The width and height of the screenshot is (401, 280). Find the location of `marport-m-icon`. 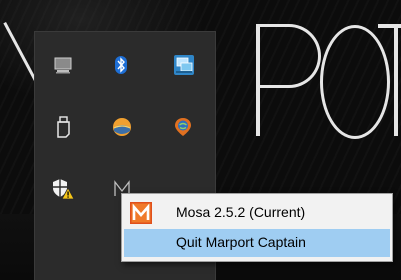

marport-m-icon is located at coordinates (141, 213).